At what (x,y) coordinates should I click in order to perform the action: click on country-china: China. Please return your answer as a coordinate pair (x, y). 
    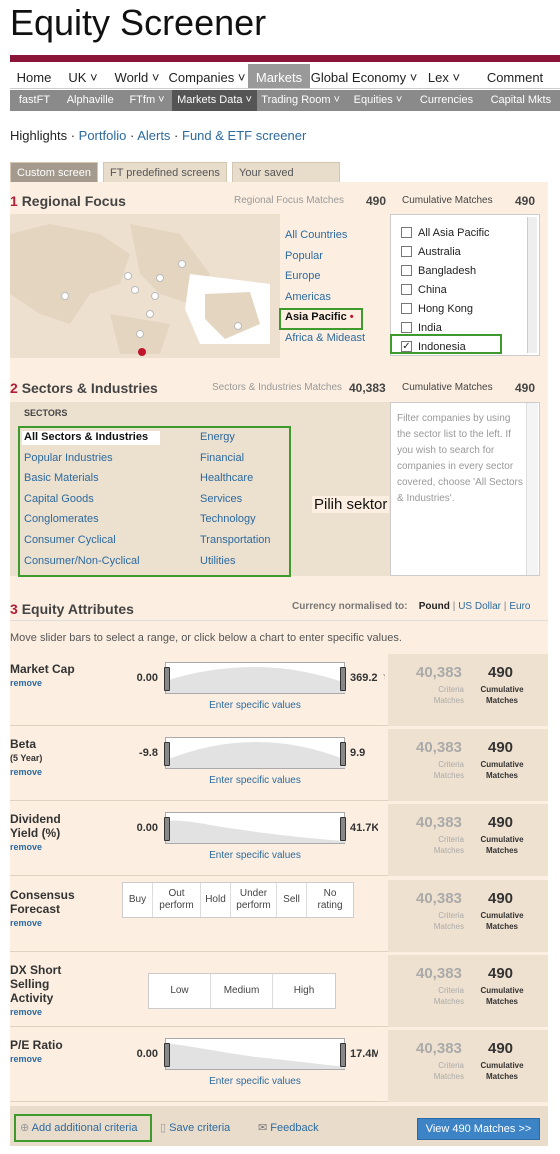
    Looking at the image, I should click on (470, 289).